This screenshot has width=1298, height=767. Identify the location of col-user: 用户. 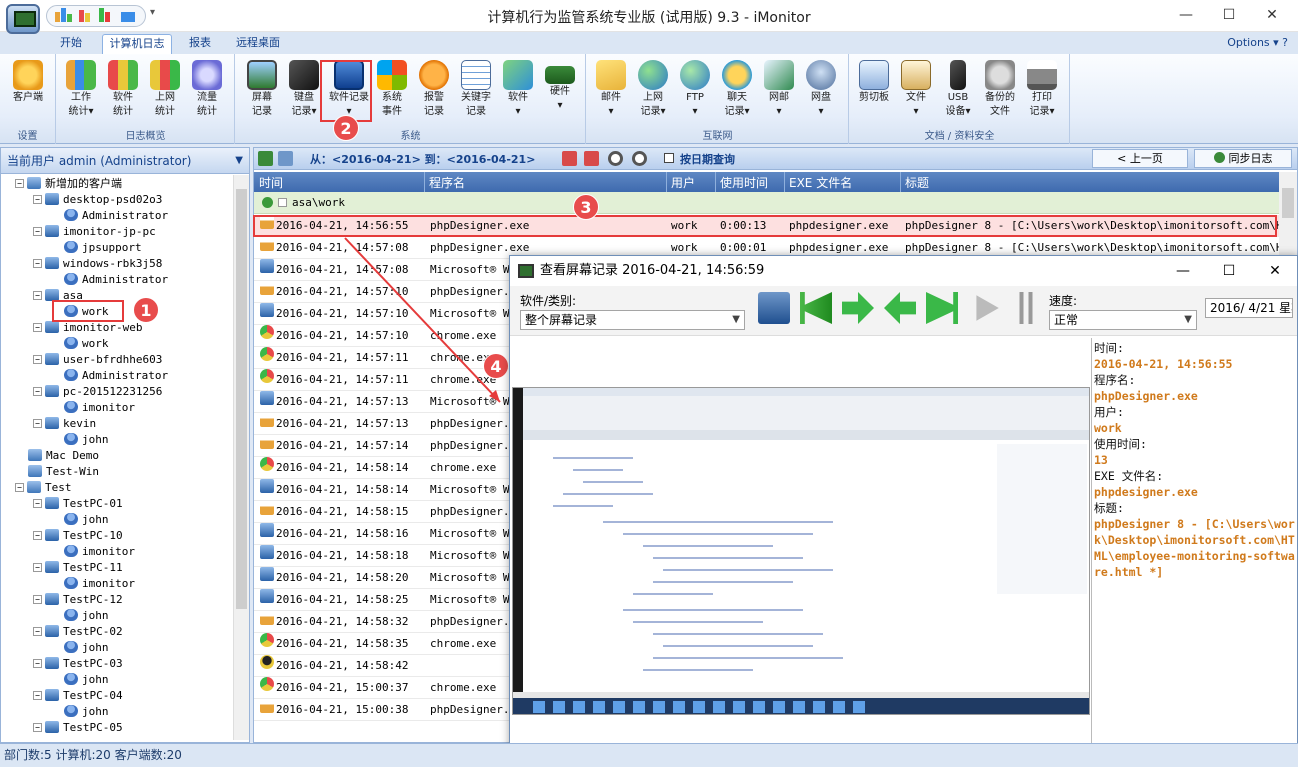
(683, 182).